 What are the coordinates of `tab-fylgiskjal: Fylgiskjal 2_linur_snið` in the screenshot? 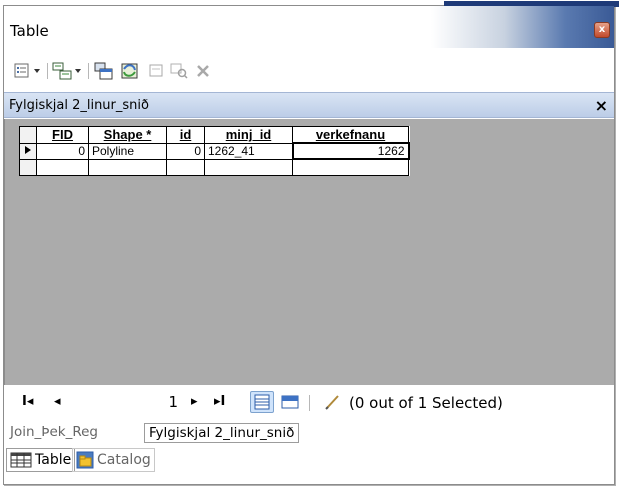 It's located at (222, 433).